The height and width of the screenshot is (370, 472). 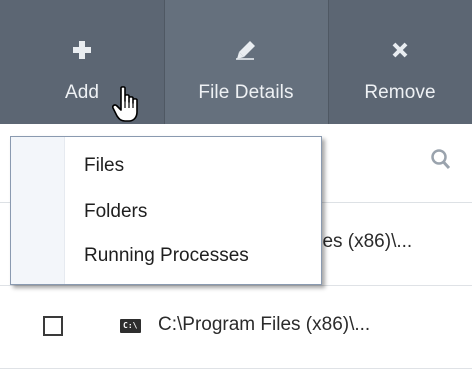 I want to click on remove-button-label: Remove, so click(x=400, y=92).